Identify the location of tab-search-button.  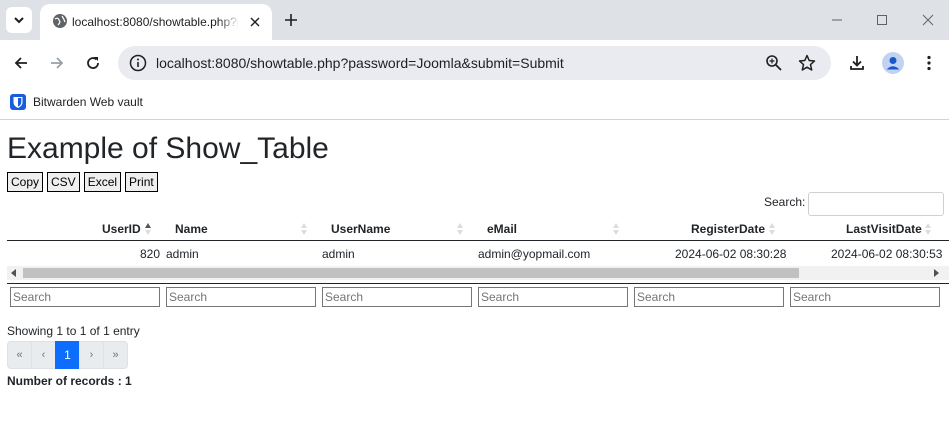
(19, 20).